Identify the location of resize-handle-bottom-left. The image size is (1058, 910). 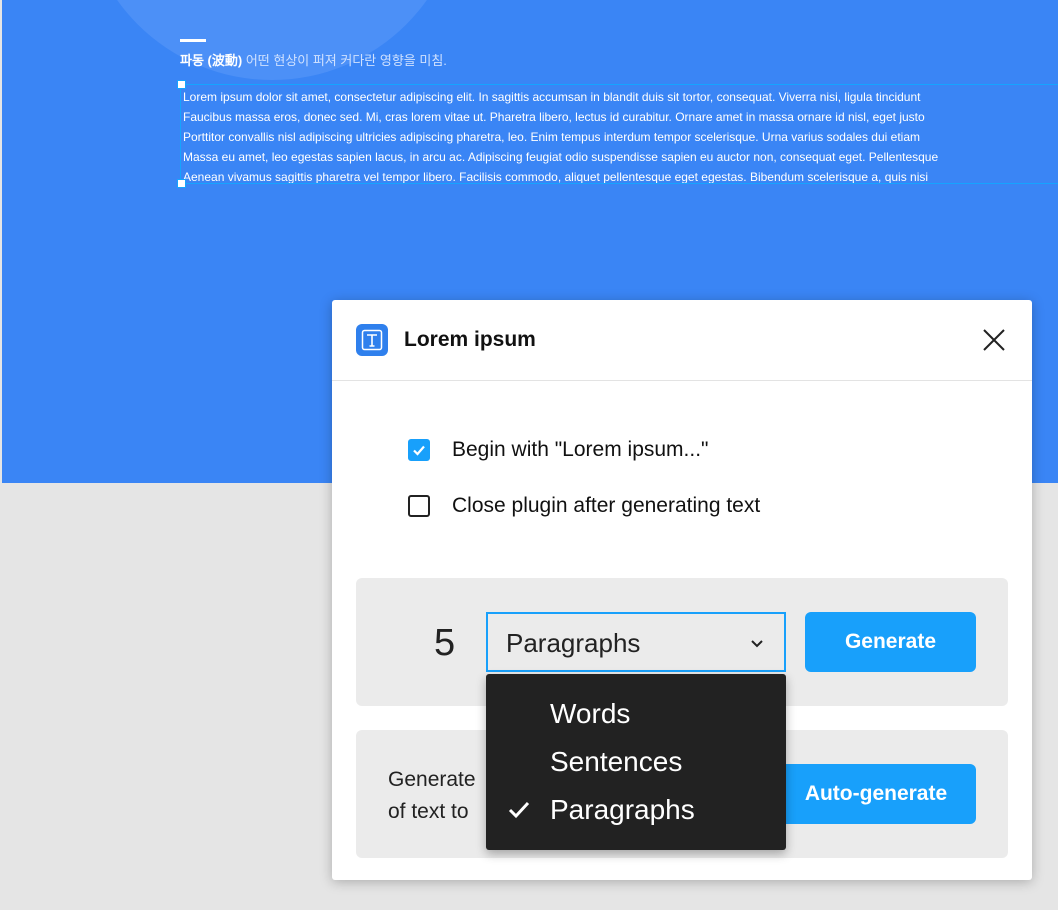
(181, 183).